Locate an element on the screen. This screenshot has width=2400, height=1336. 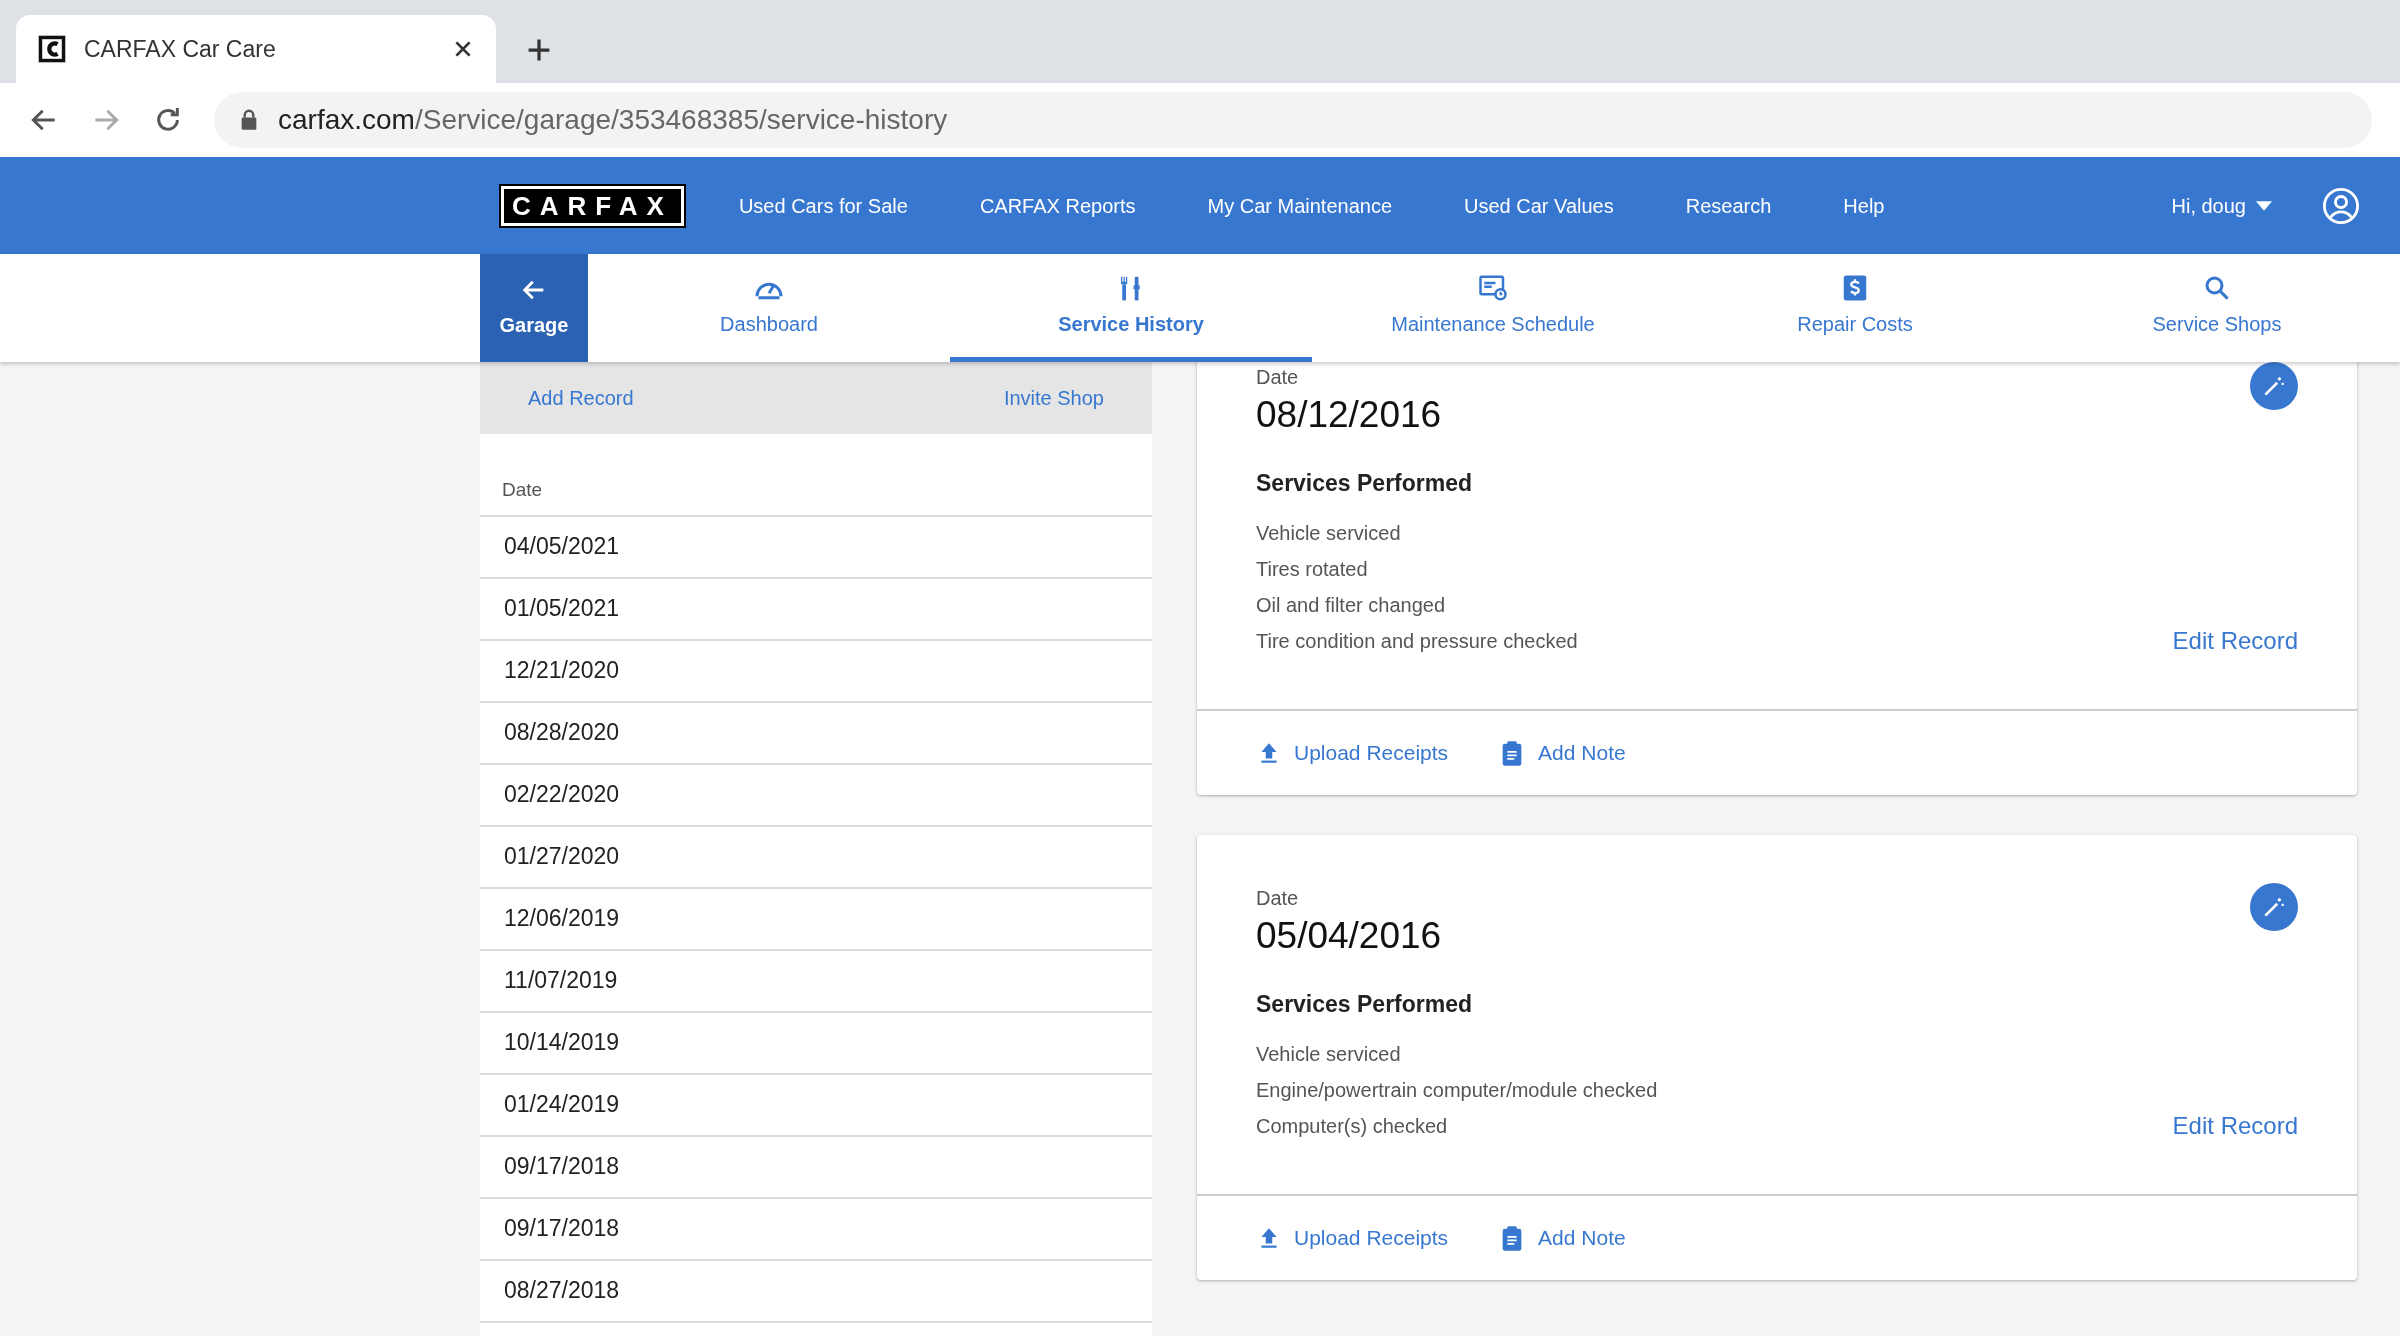
address-bar: carfax.com/Service/garage/353468385/service-history is located at coordinates (1293, 120).